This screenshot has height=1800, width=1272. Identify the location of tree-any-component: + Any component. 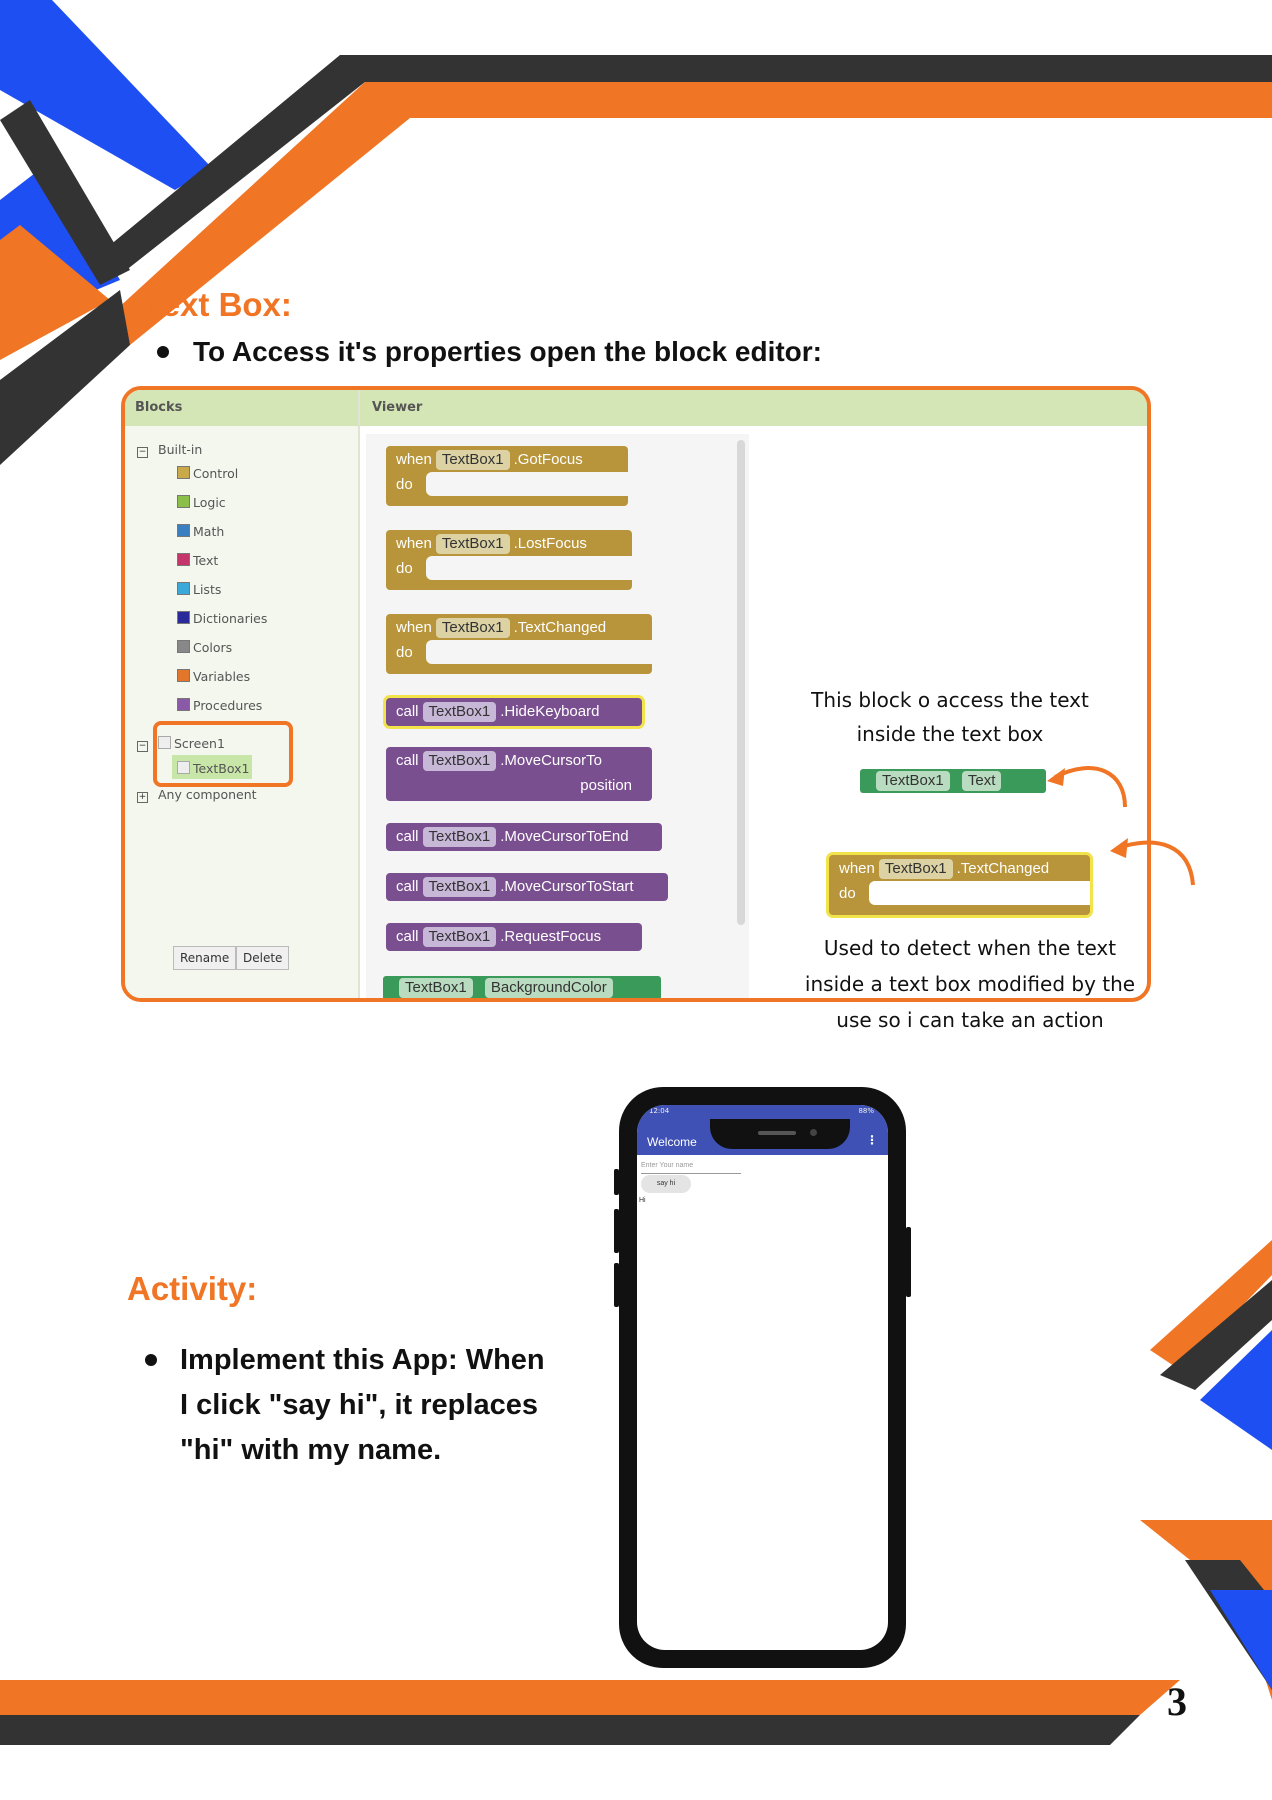
(197, 795).